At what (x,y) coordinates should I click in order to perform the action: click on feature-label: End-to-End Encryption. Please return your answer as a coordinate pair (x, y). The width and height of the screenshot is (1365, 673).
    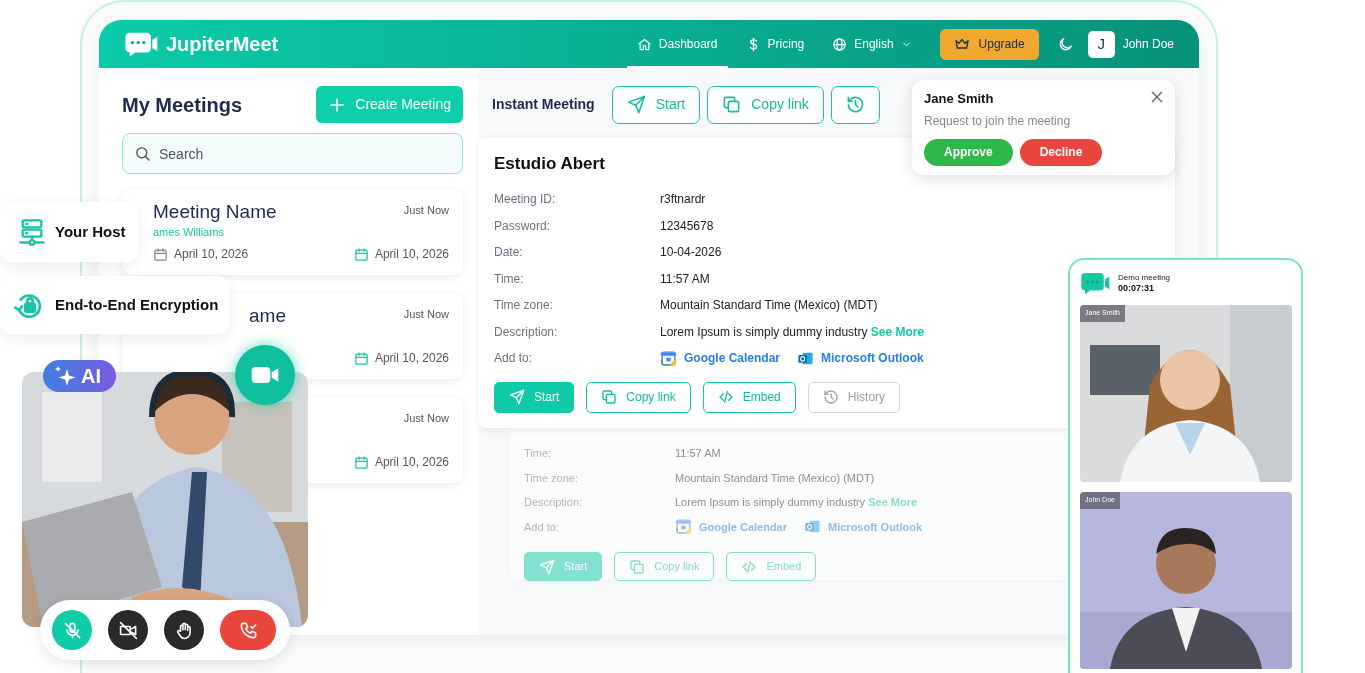
    Looking at the image, I should click on (137, 304).